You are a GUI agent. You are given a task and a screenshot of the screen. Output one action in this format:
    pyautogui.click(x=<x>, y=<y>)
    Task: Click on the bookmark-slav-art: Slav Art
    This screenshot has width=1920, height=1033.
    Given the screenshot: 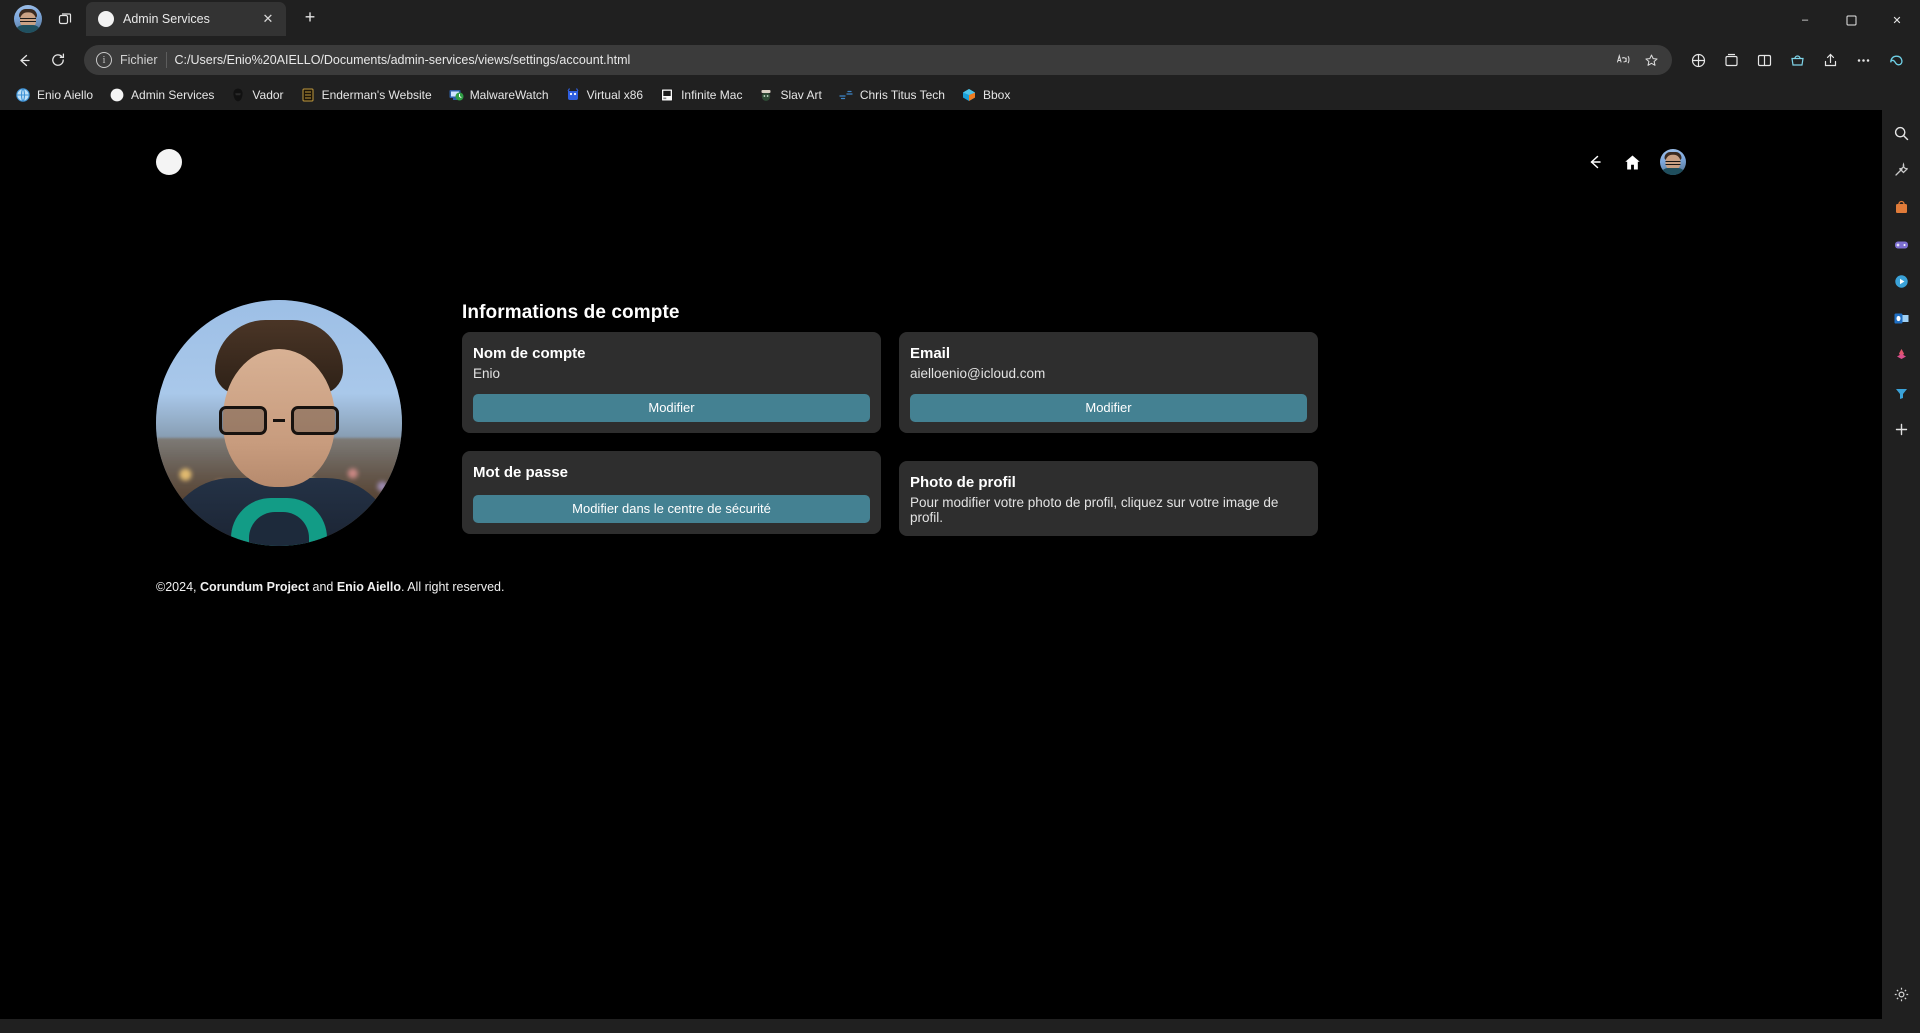 What is the action you would take?
    pyautogui.click(x=789, y=95)
    